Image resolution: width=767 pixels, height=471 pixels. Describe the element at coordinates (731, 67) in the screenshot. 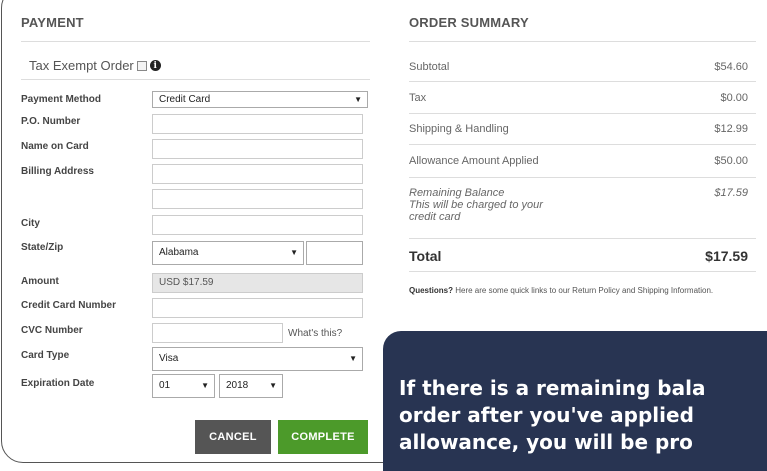

I see `summary-value: $54.60` at that location.